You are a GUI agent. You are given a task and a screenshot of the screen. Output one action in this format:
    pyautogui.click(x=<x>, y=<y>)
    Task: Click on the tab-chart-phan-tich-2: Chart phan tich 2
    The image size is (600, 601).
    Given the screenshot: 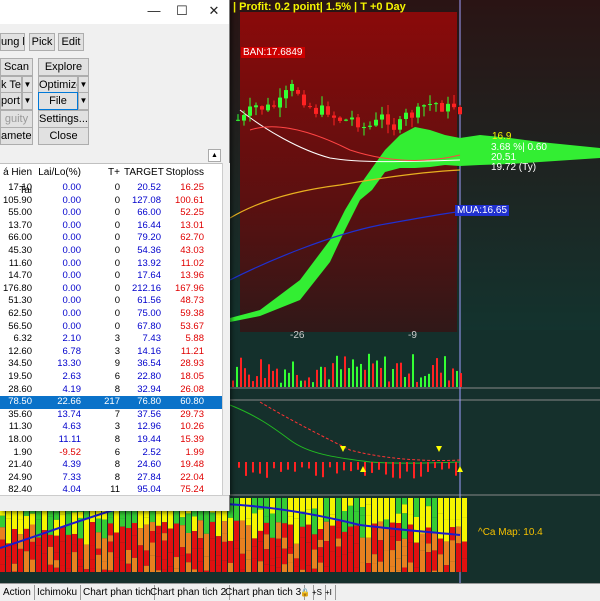 What is the action you would take?
    pyautogui.click(x=188, y=592)
    